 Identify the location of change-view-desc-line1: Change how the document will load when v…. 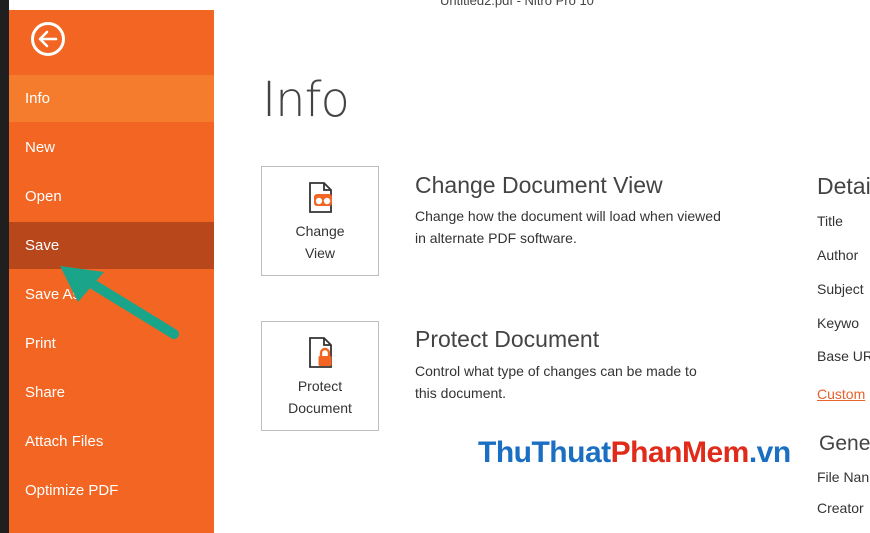
(568, 216).